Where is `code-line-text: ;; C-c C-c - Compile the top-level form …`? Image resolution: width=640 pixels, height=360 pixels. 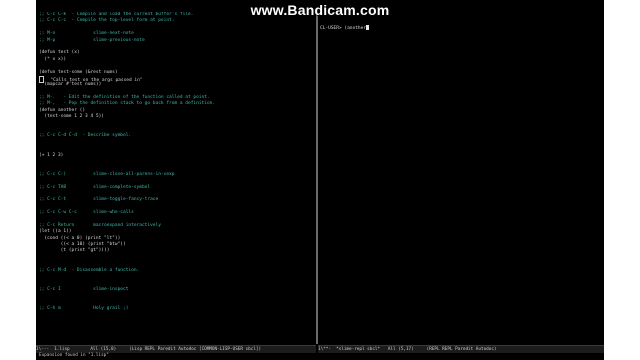 code-line-text: ;; C-c C-c - Compile the top-level form … is located at coordinates (107, 21).